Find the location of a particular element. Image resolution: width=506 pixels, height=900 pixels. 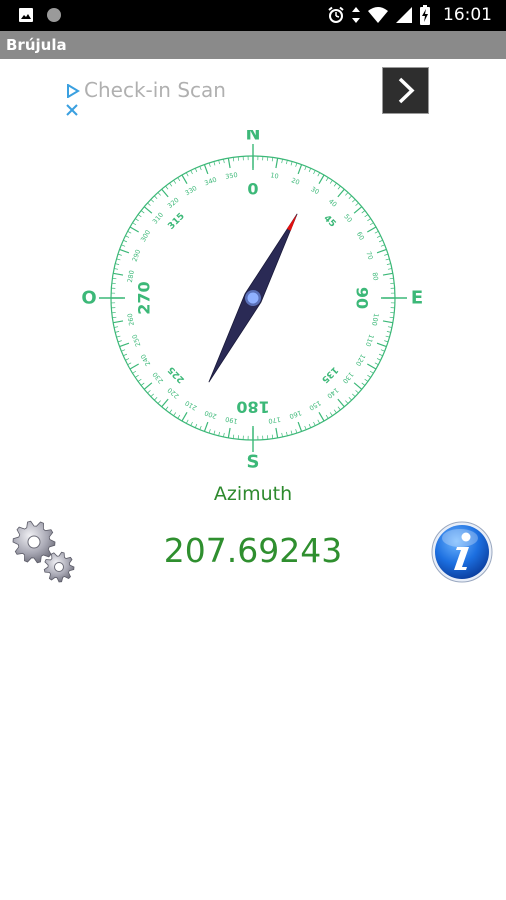

settings-button is located at coordinates (45, 552).